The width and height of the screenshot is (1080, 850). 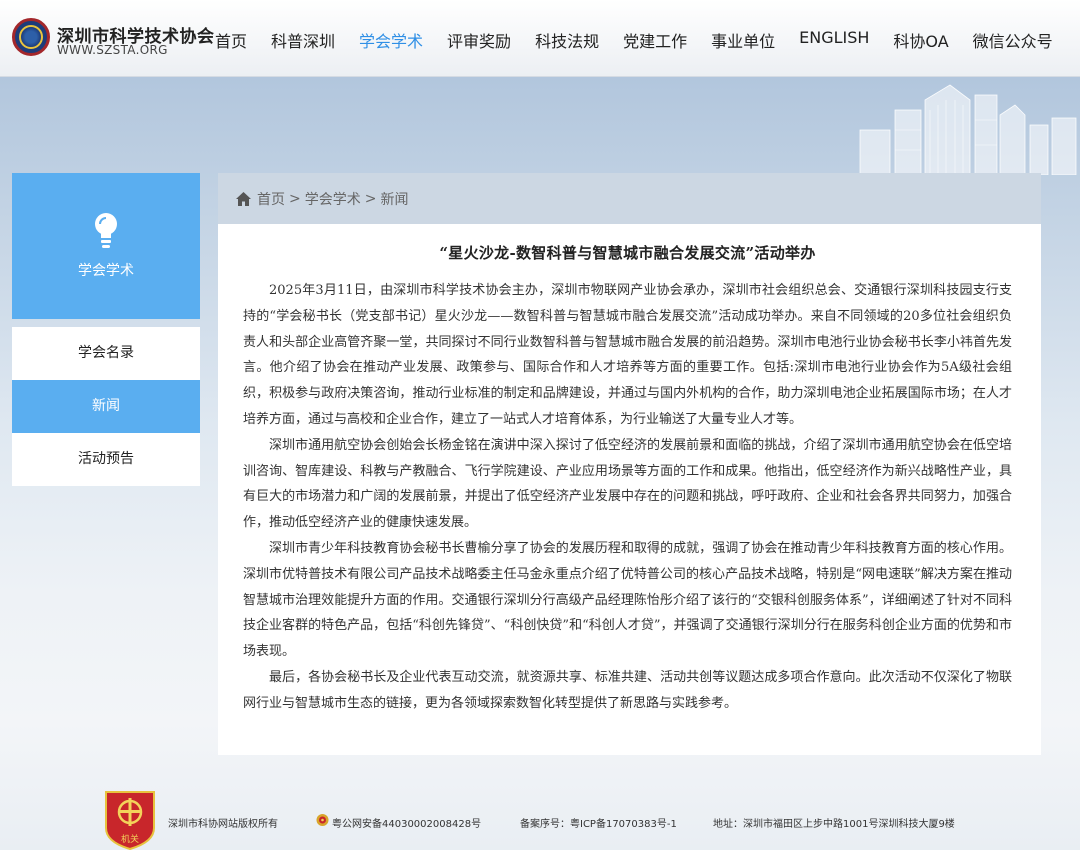 I want to click on nav-item: 首页, so click(x=231, y=40).